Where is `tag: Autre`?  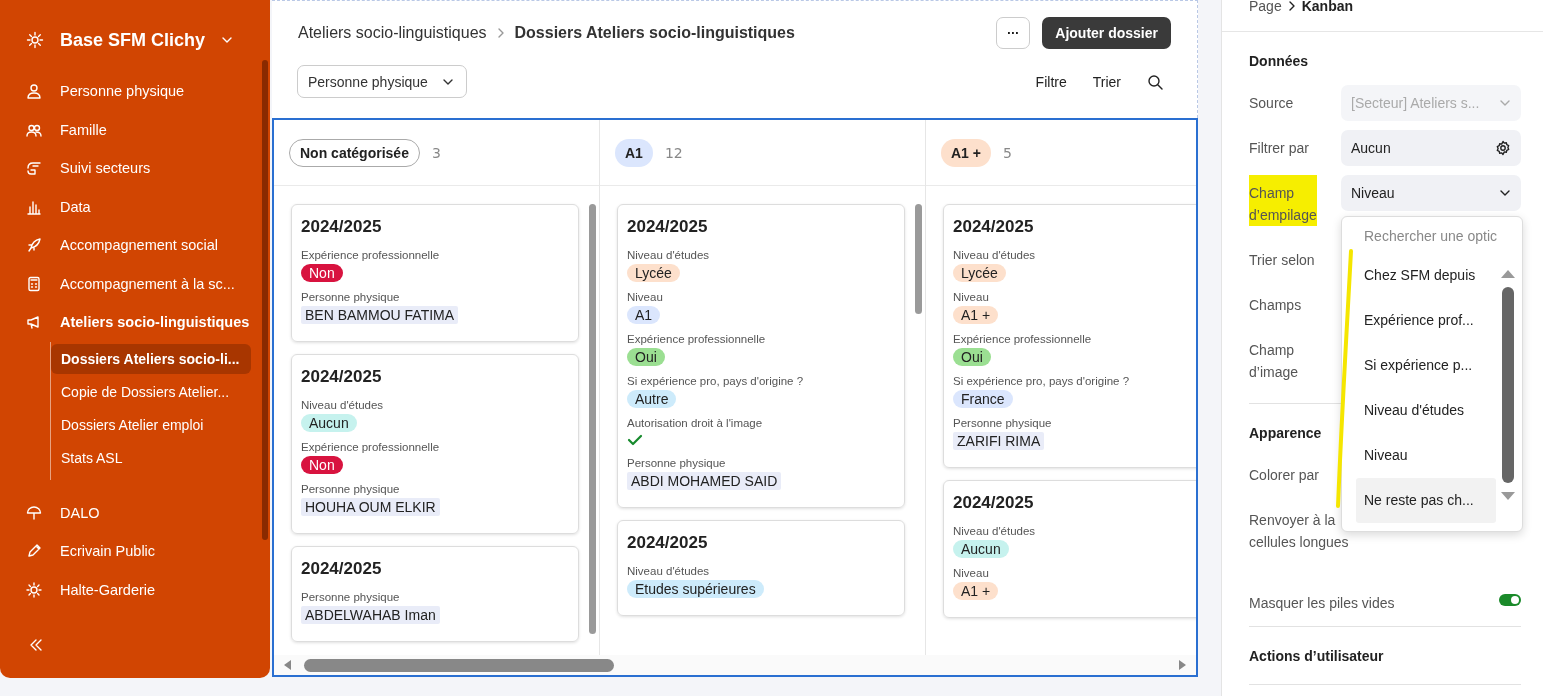
tag: Autre is located at coordinates (652, 399).